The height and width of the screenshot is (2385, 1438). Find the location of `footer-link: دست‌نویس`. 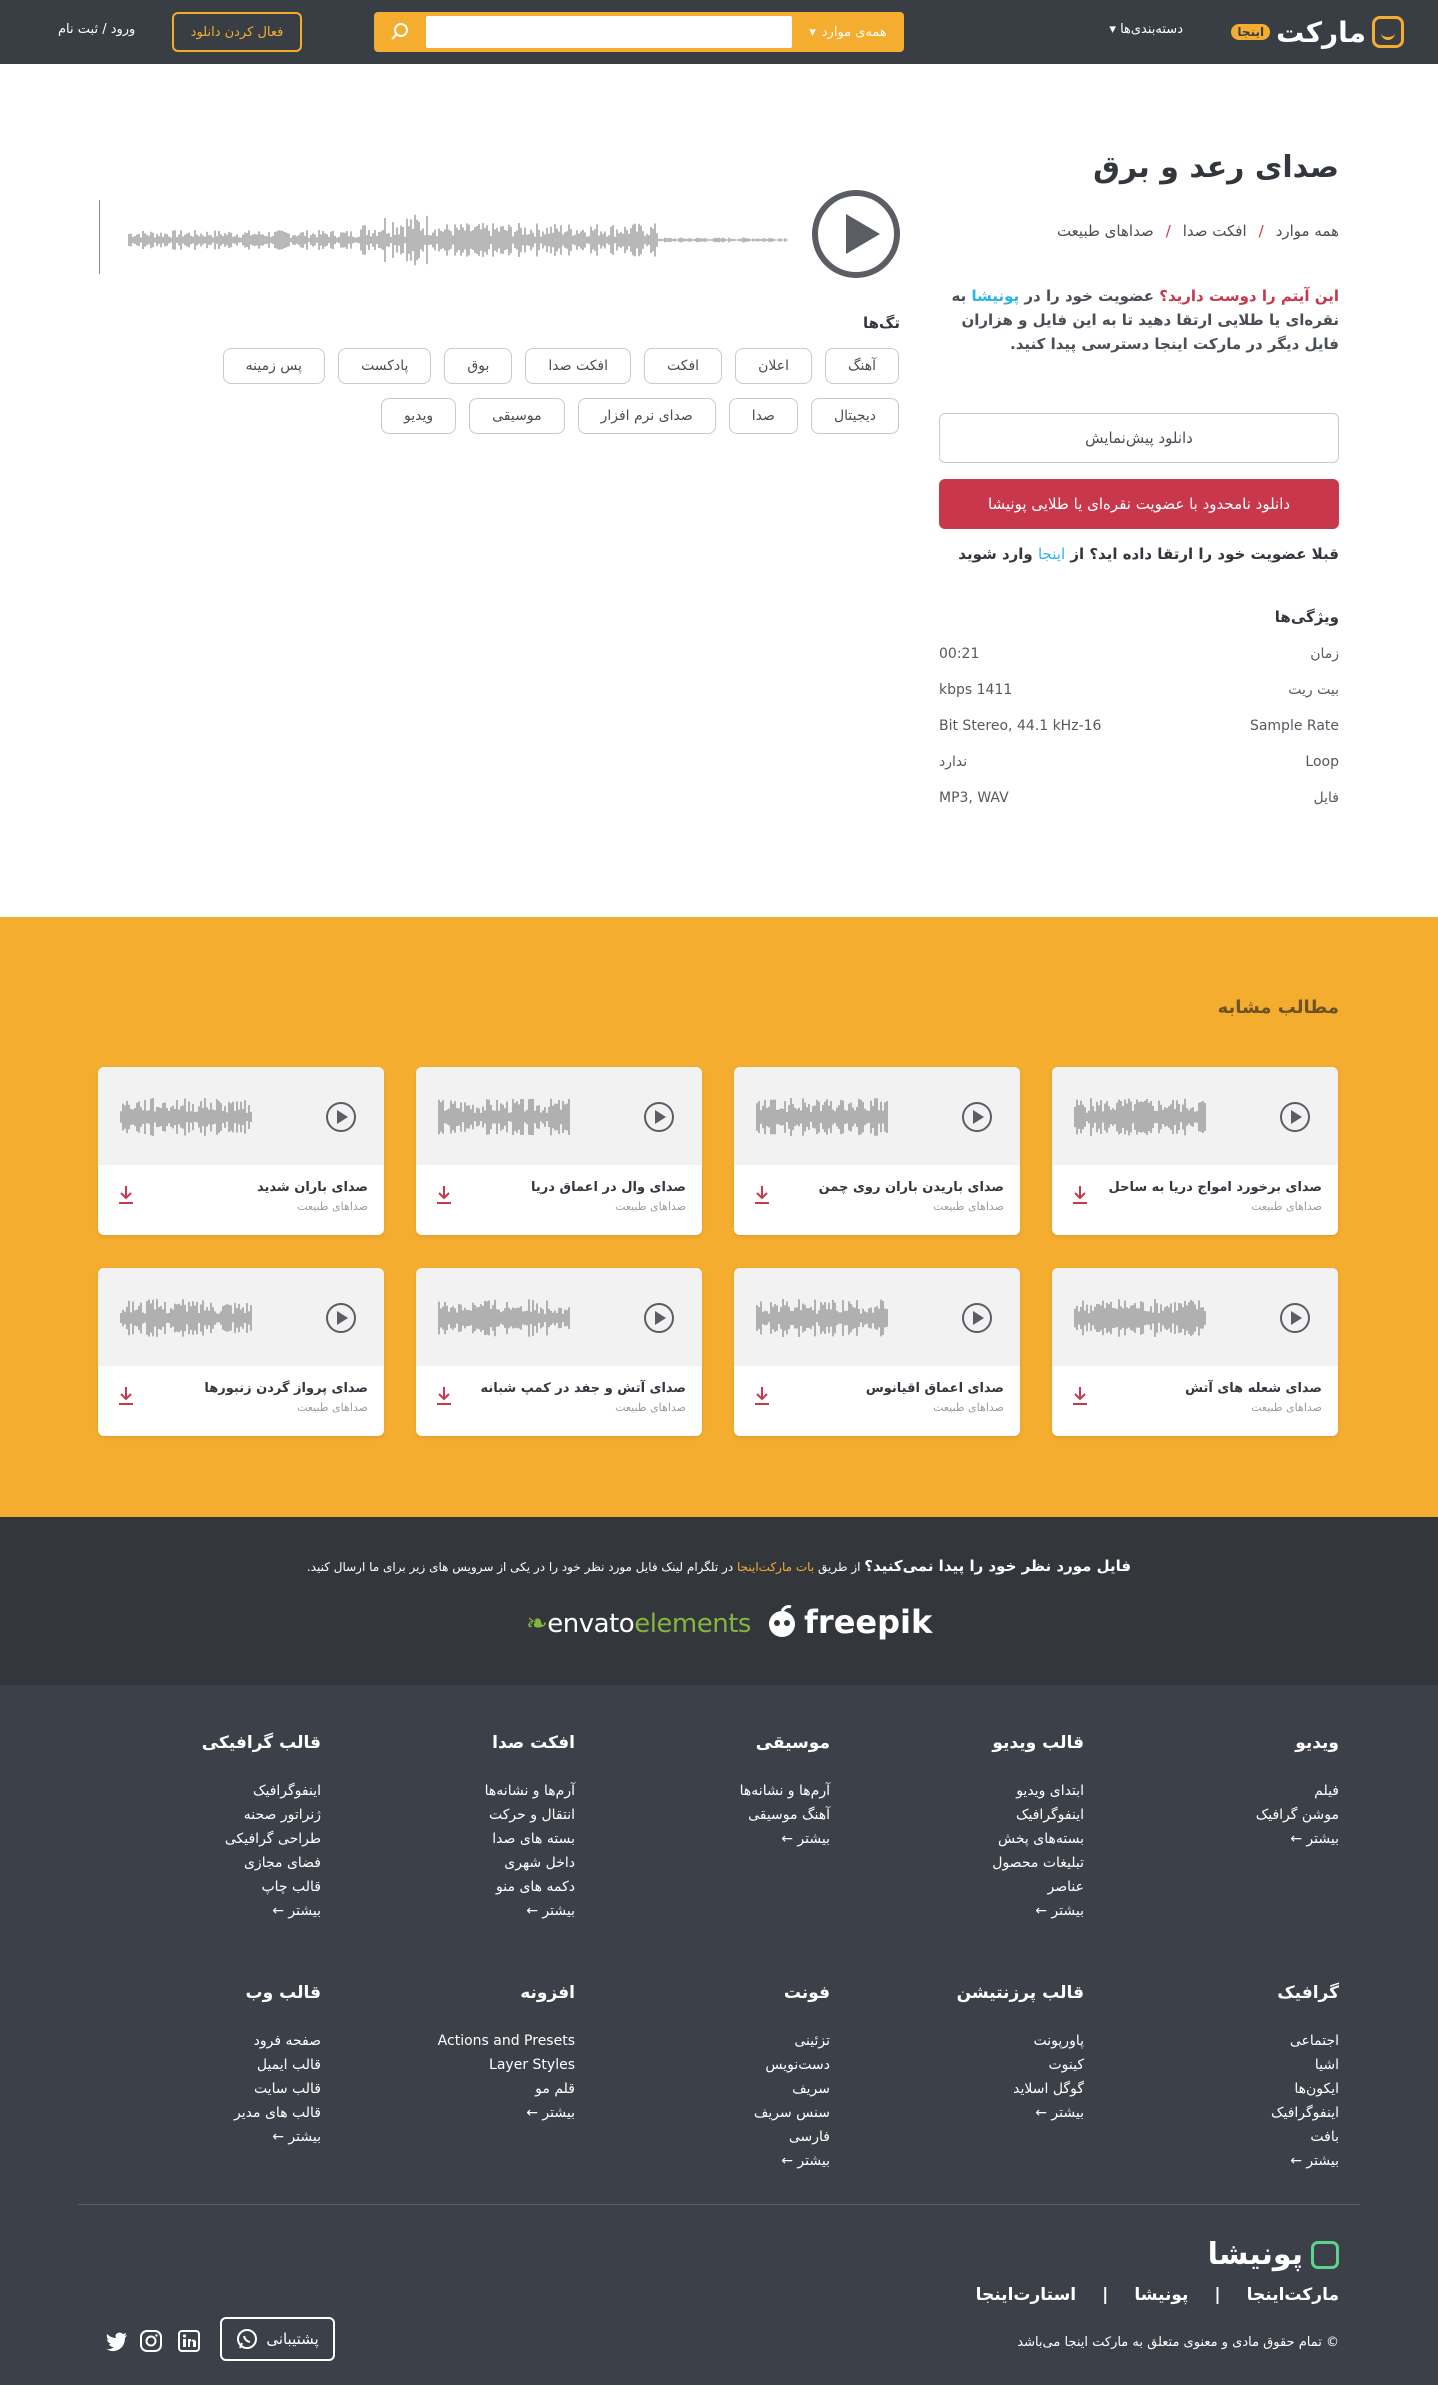

footer-link: دست‌نویس is located at coordinates (720, 2065).